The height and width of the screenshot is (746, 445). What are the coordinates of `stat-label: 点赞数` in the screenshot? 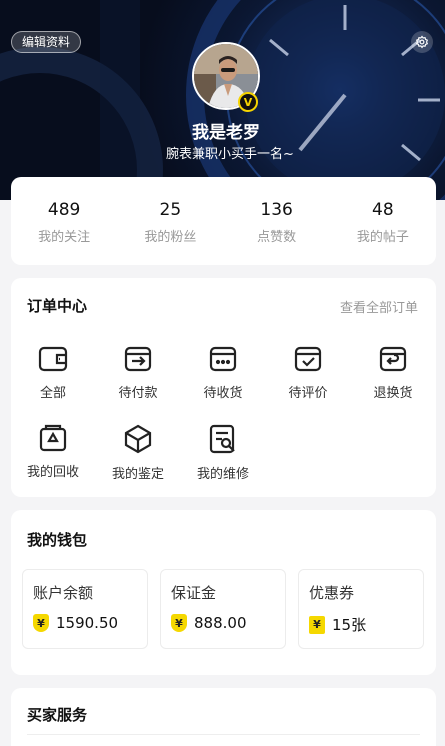 It's located at (277, 237).